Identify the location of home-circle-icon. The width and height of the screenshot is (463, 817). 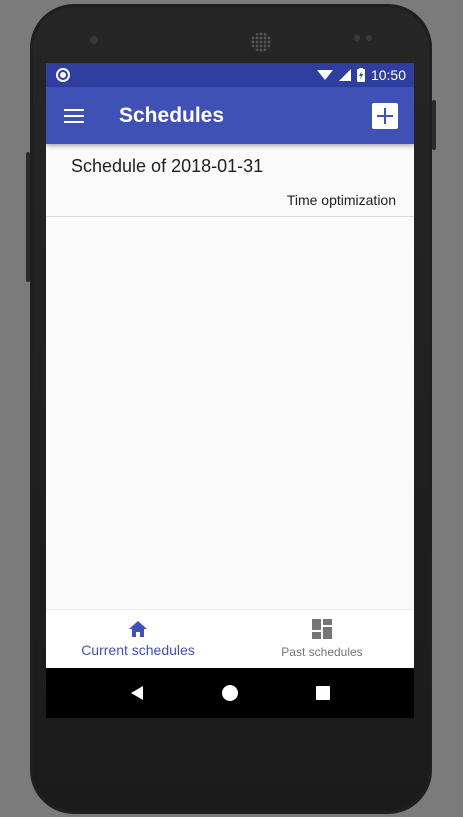
(229, 693).